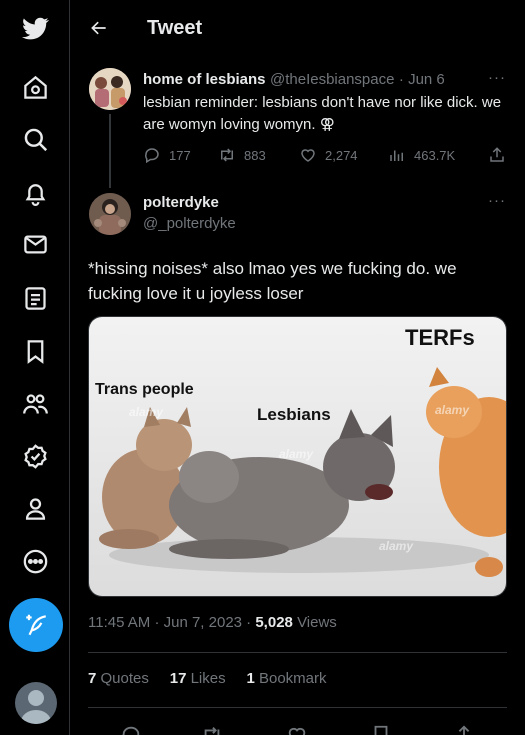 The image size is (525, 735). I want to click on reply-author-avatar, so click(110, 214).